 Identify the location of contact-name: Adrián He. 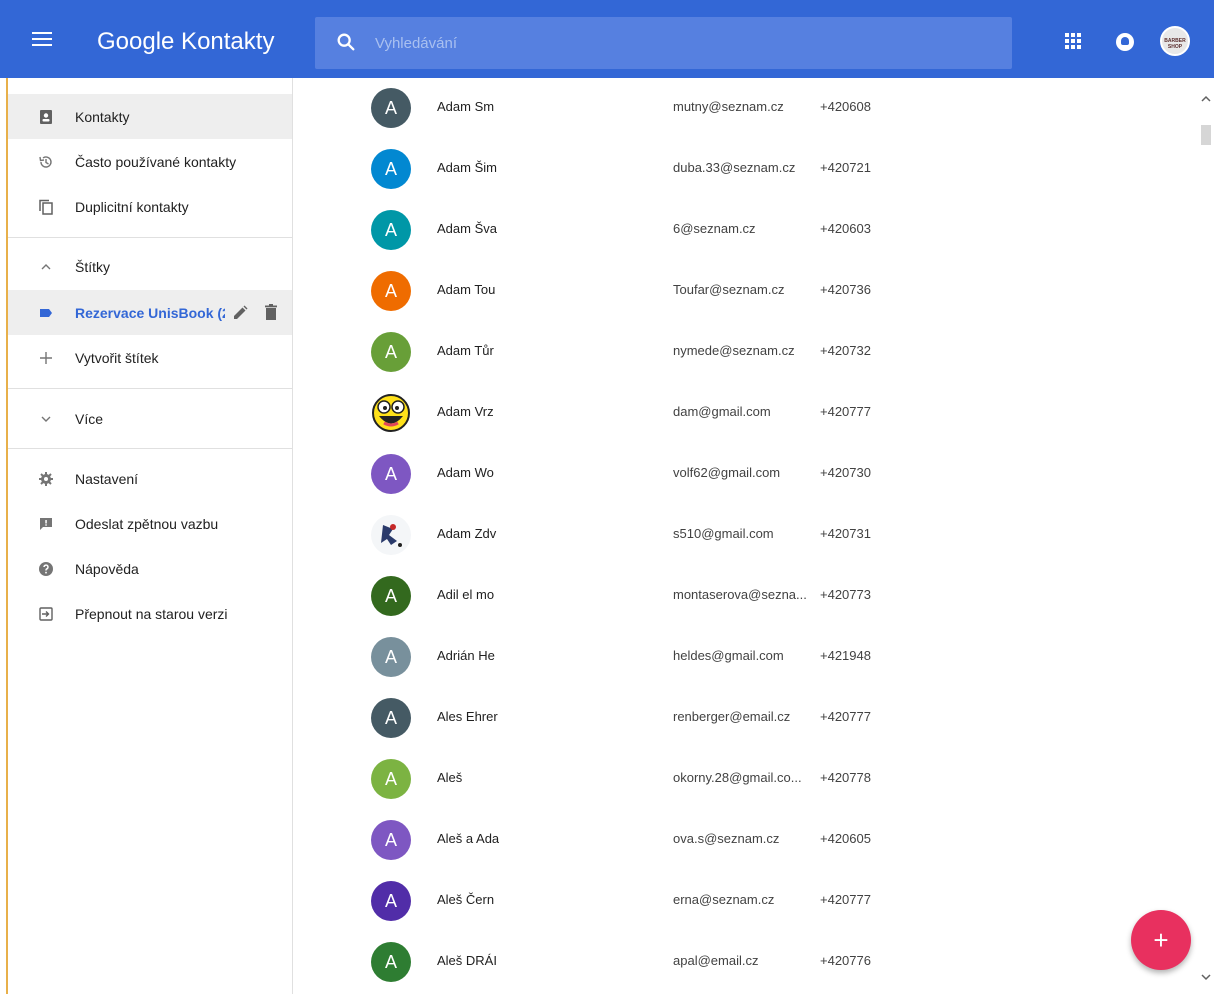
(466, 655).